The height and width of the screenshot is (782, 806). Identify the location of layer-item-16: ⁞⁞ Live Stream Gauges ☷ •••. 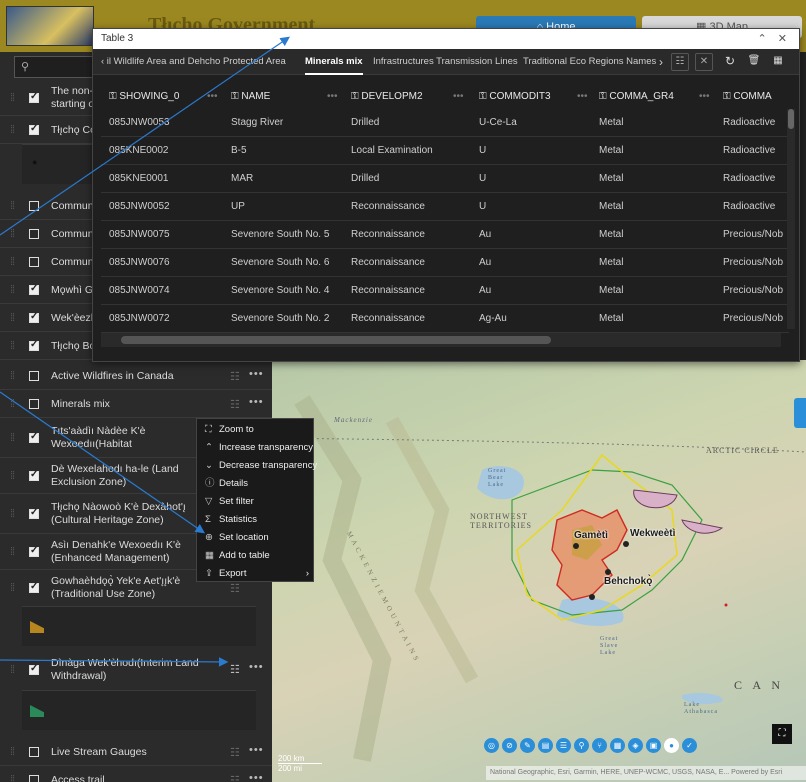
(136, 752).